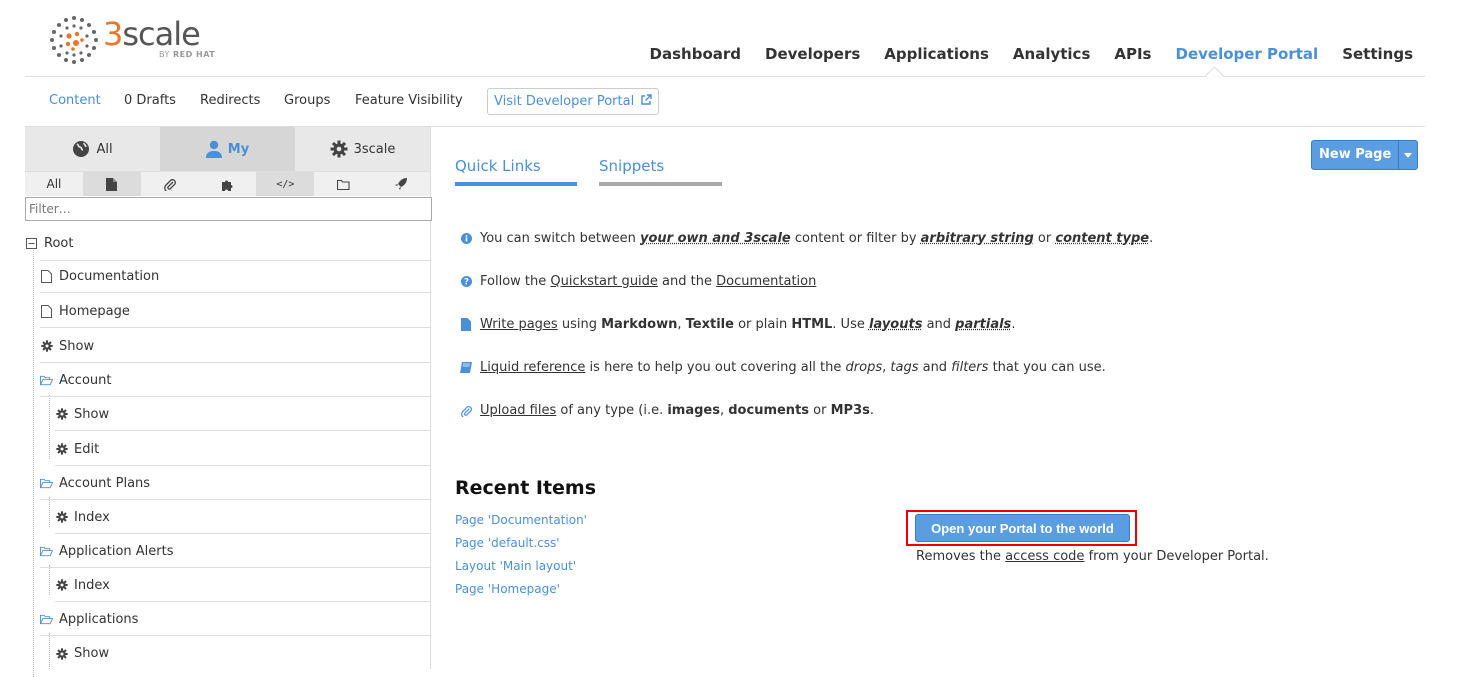 This screenshot has width=1474, height=677. Describe the element at coordinates (227, 149) in the screenshot. I see `owner-tab-my: My` at that location.